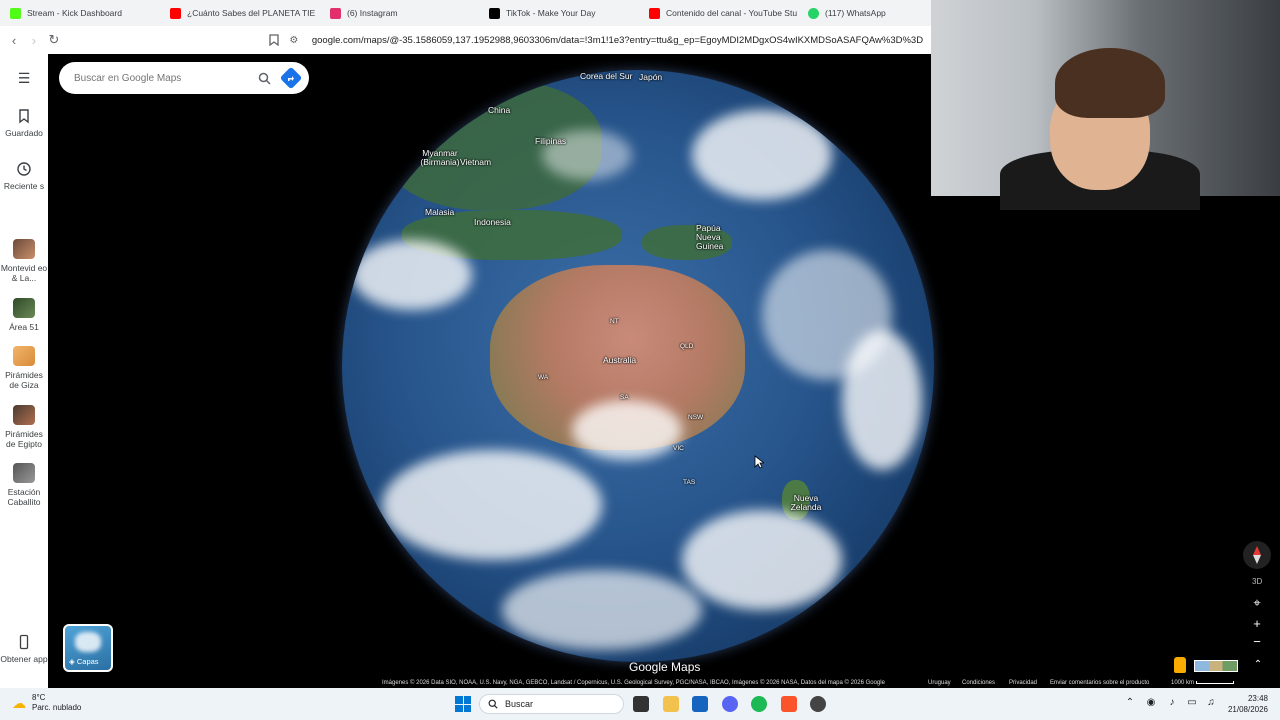 The width and height of the screenshot is (1280, 720). I want to click on discord-icon, so click(730, 704).